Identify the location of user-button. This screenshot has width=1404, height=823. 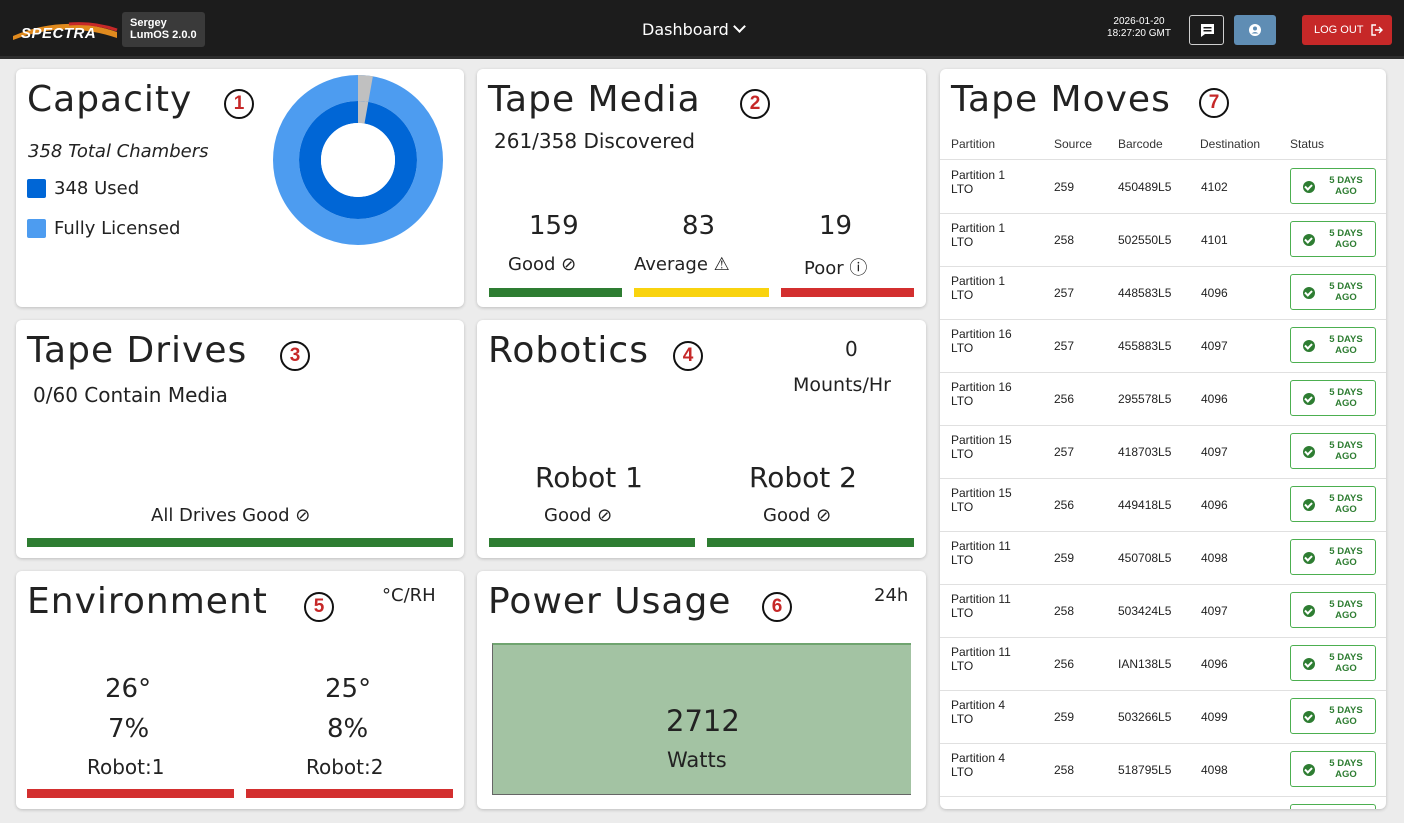
(1255, 30).